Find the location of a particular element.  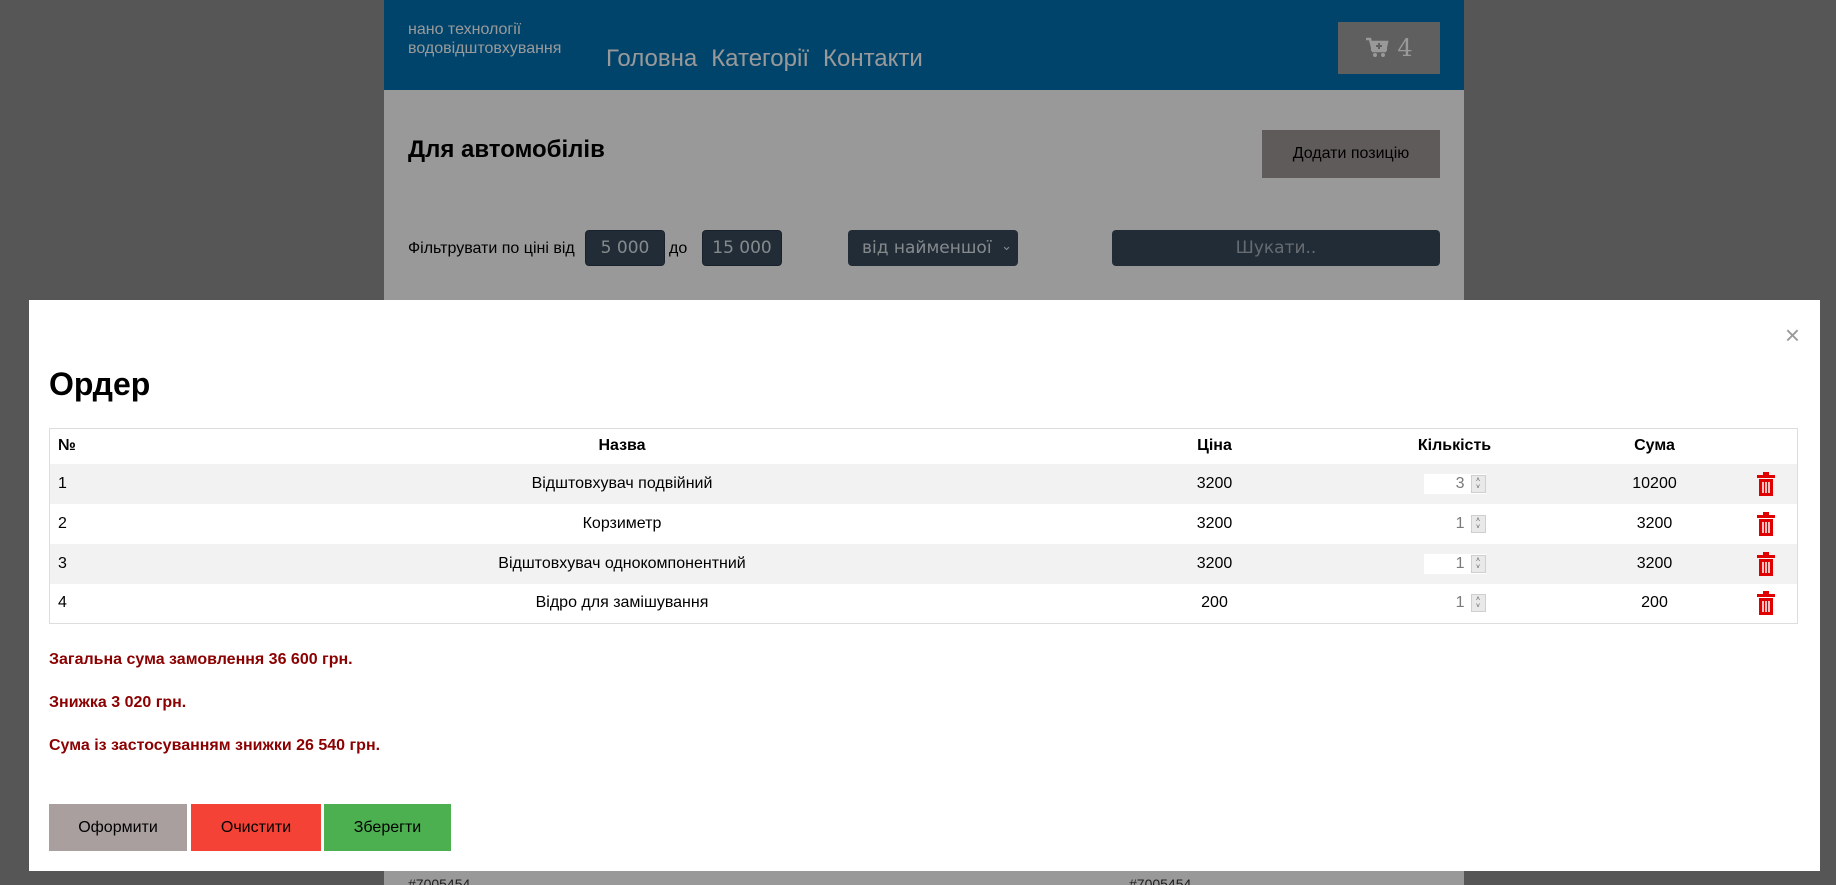

row-name: Відро для замішування is located at coordinates (622, 603).